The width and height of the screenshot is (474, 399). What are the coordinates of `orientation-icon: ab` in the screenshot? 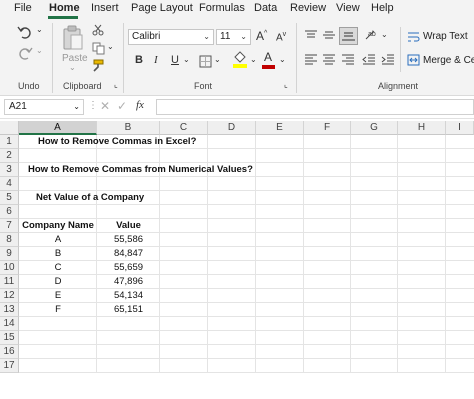 It's located at (371, 35).